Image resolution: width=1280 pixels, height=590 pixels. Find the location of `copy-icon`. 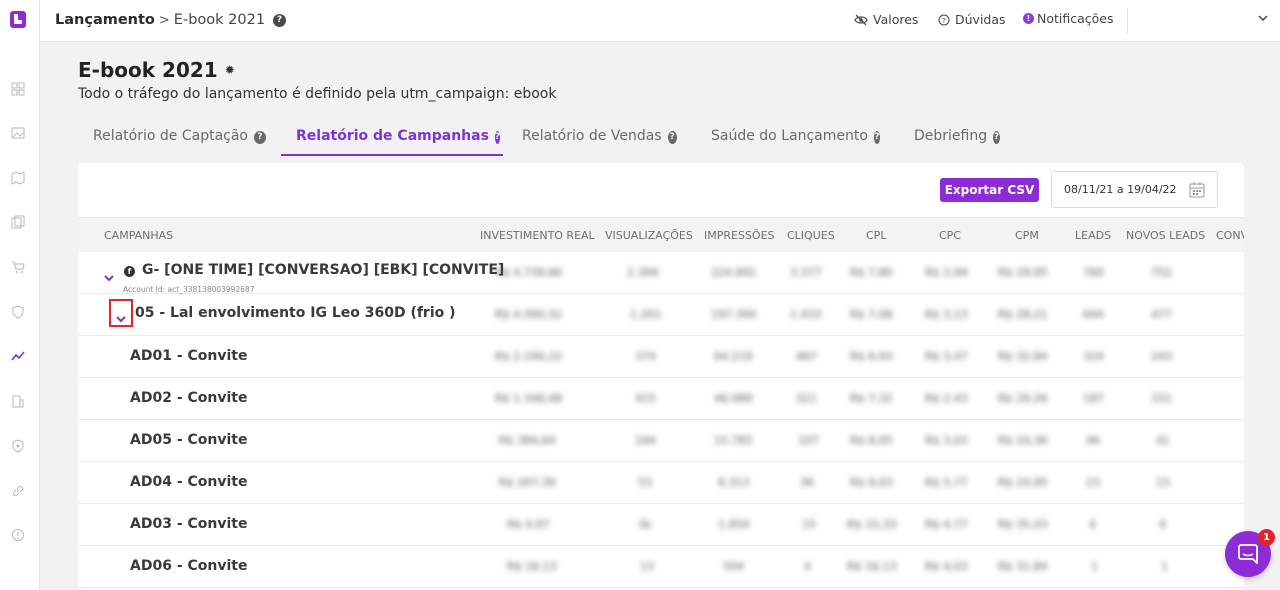

copy-icon is located at coordinates (18, 221).